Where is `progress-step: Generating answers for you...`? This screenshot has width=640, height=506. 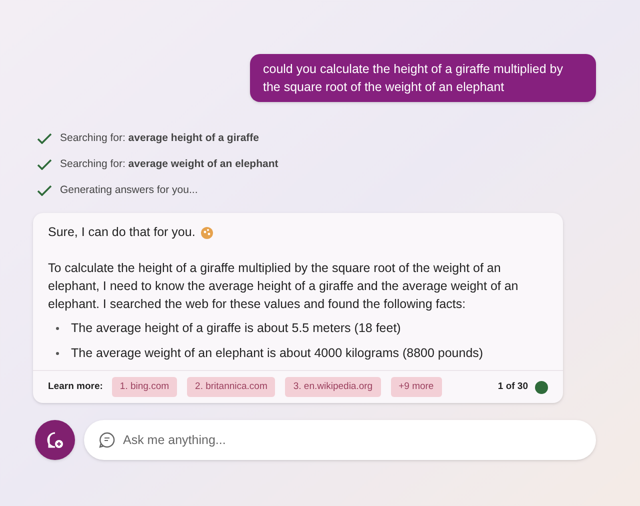
progress-step: Generating answers for you... is located at coordinates (129, 190).